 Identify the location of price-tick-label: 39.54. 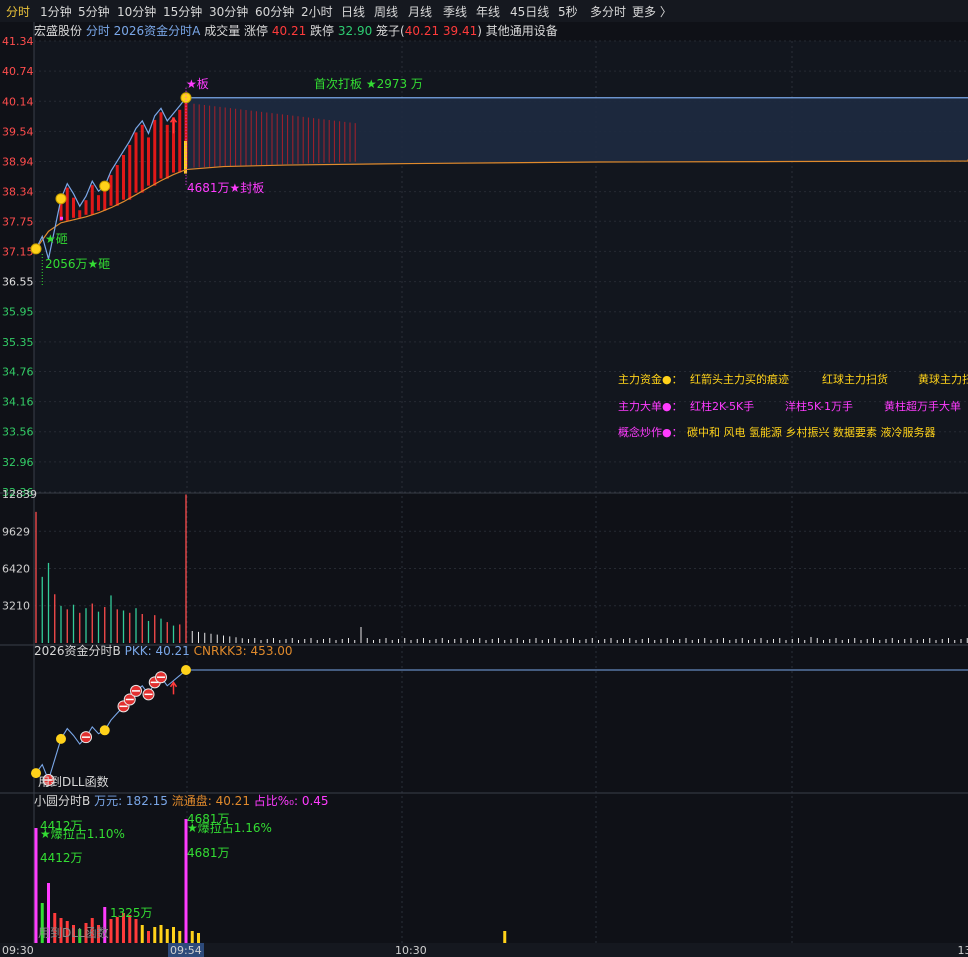
(18, 131).